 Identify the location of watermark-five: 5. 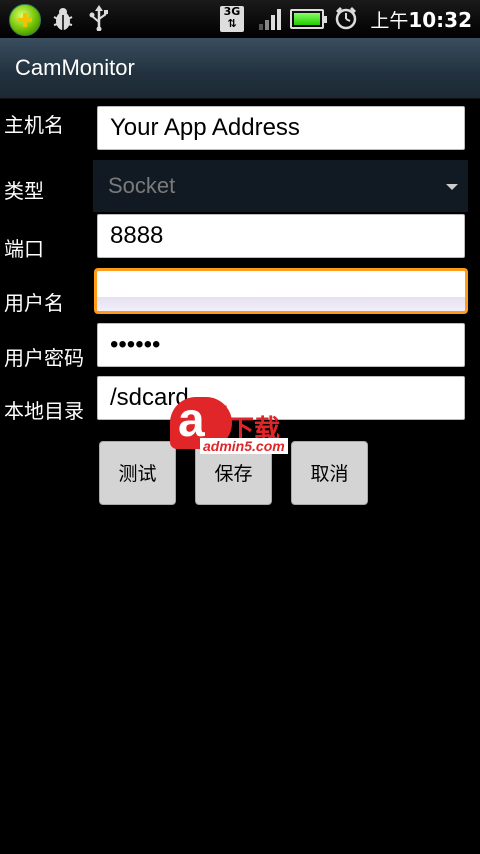
(219, 418).